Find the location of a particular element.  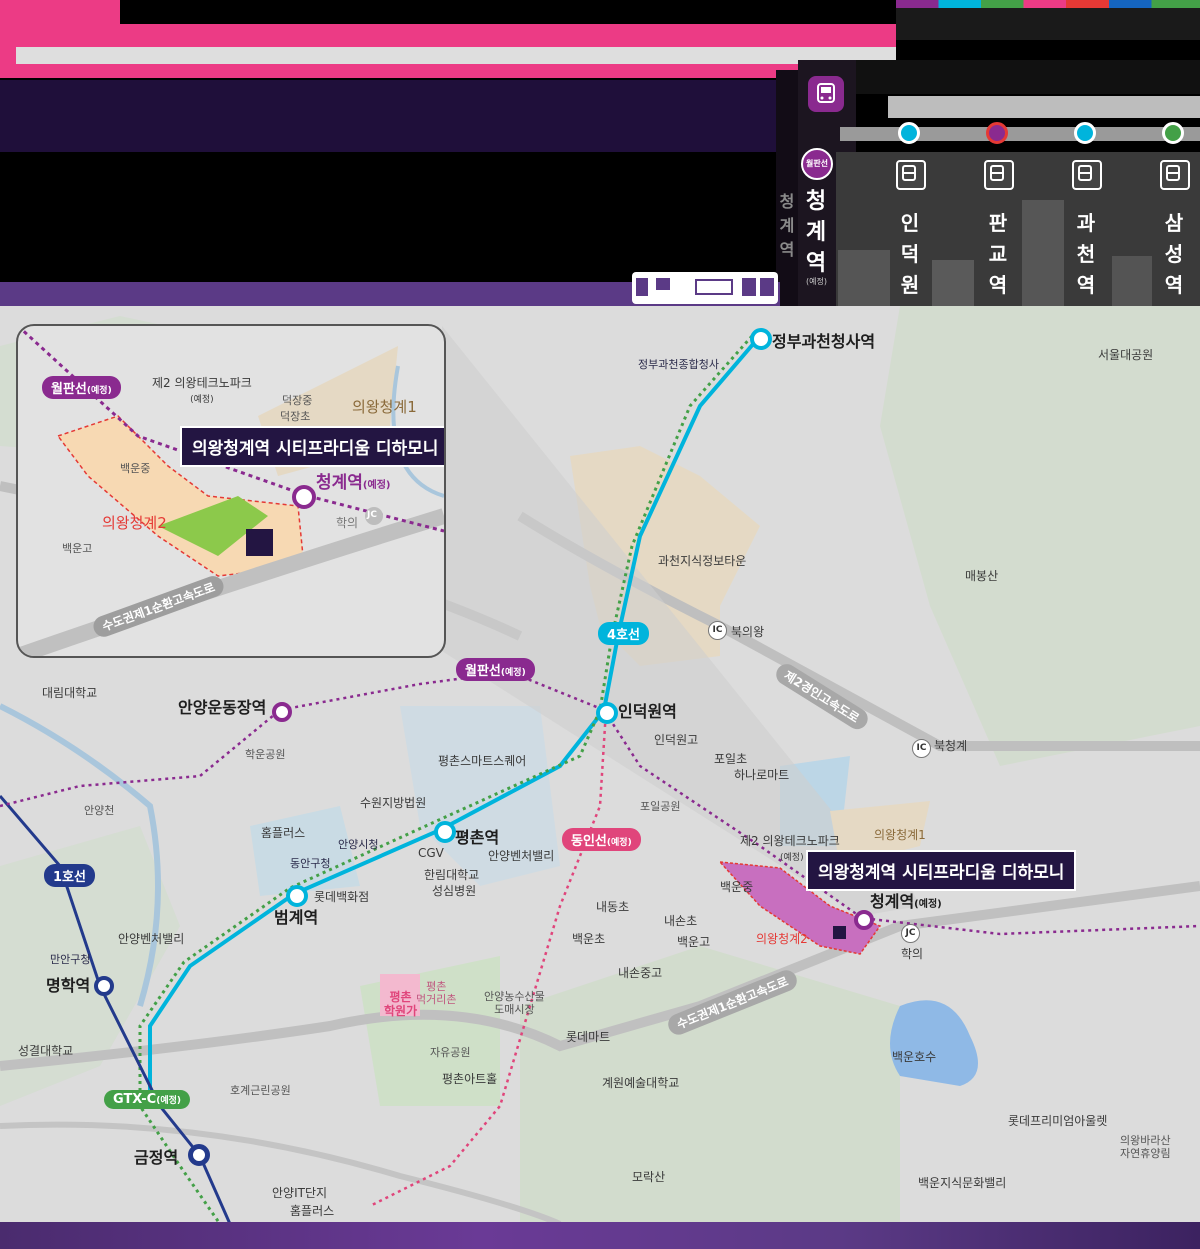

color-strip is located at coordinates (1048, 4).